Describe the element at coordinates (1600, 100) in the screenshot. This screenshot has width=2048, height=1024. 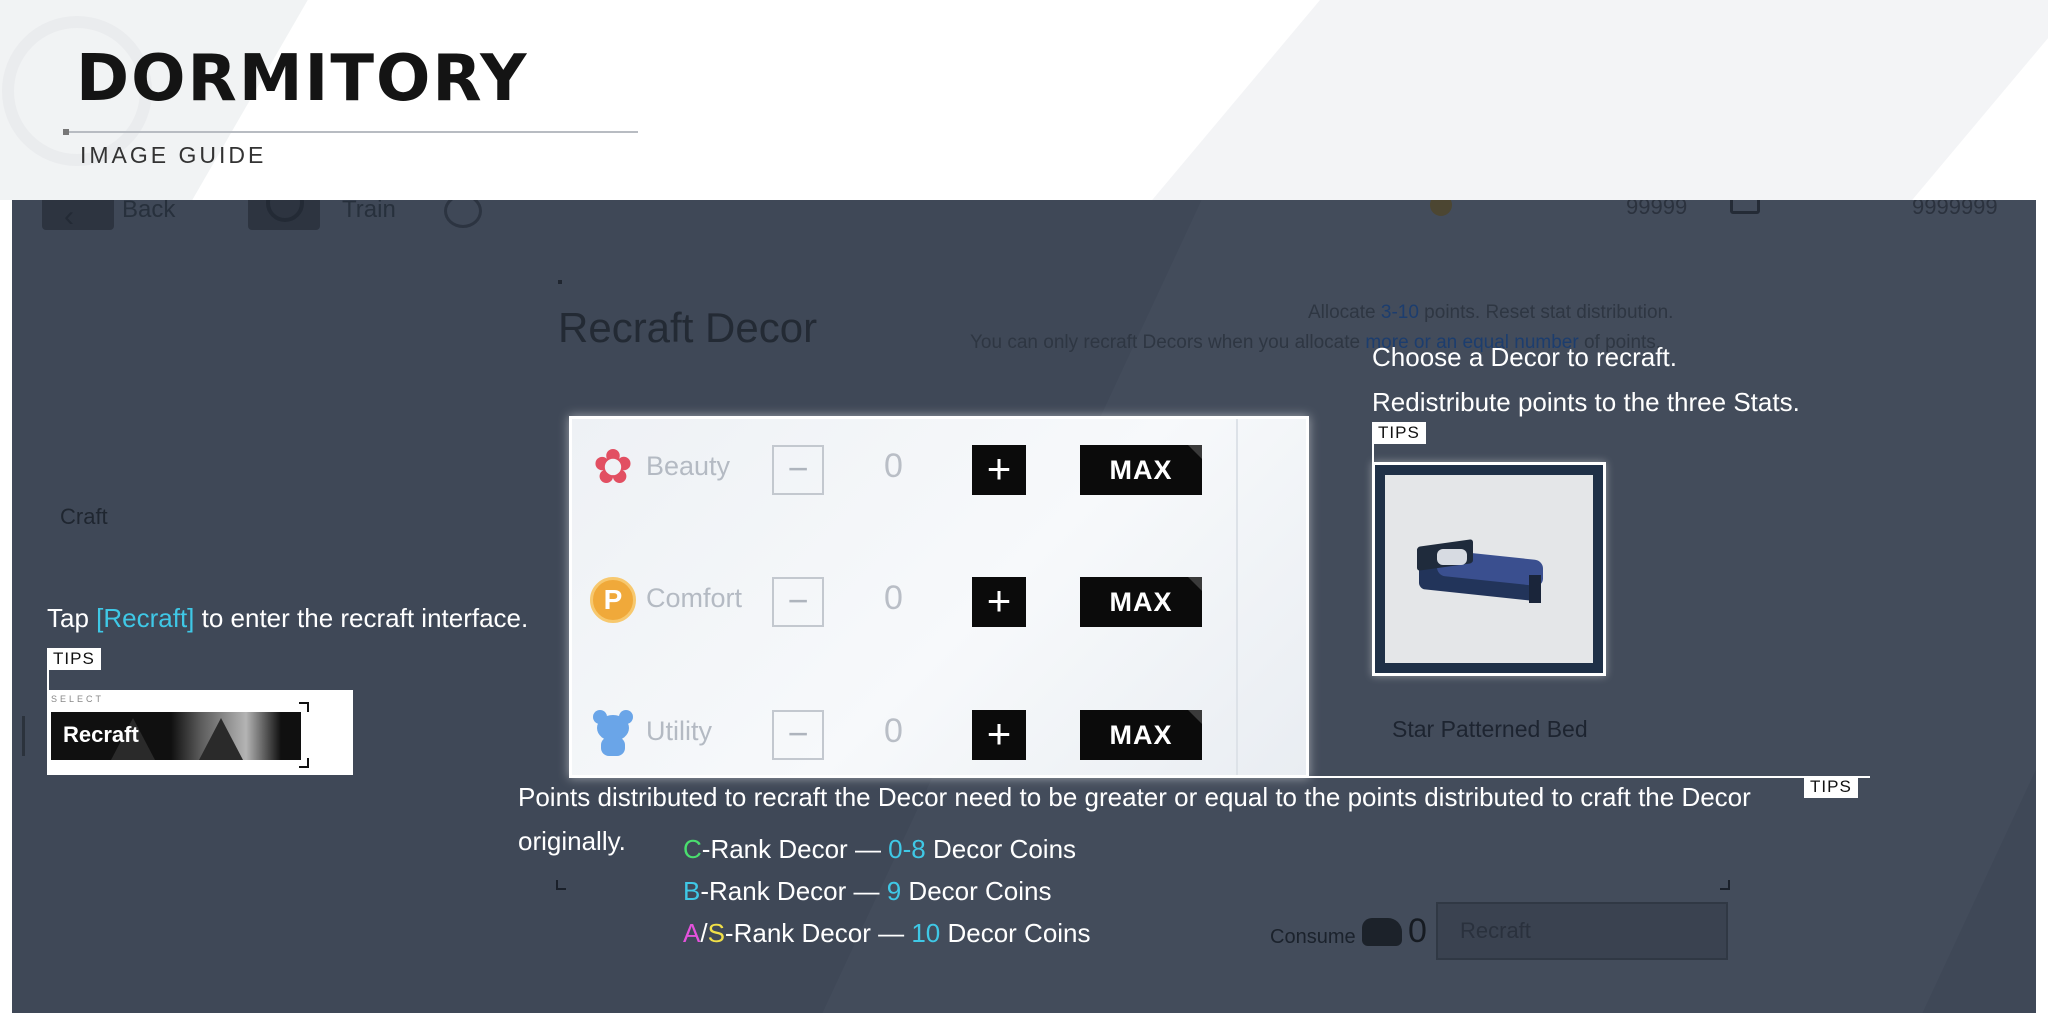
I see `header-decor-right` at that location.